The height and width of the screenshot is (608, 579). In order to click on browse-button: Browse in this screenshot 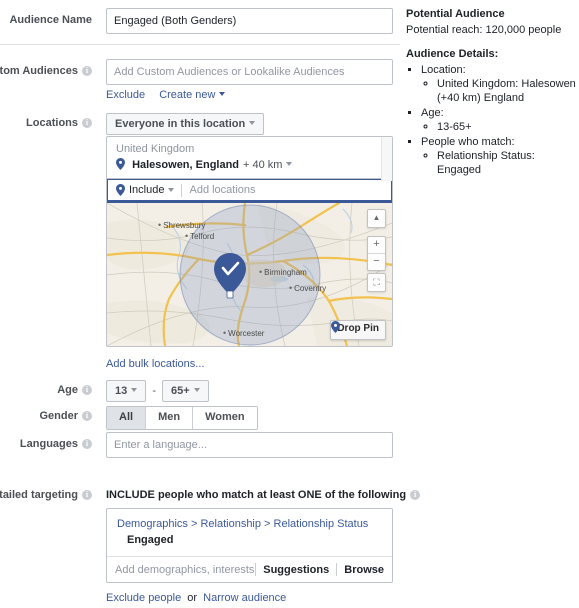, I will do `click(360, 570)`.